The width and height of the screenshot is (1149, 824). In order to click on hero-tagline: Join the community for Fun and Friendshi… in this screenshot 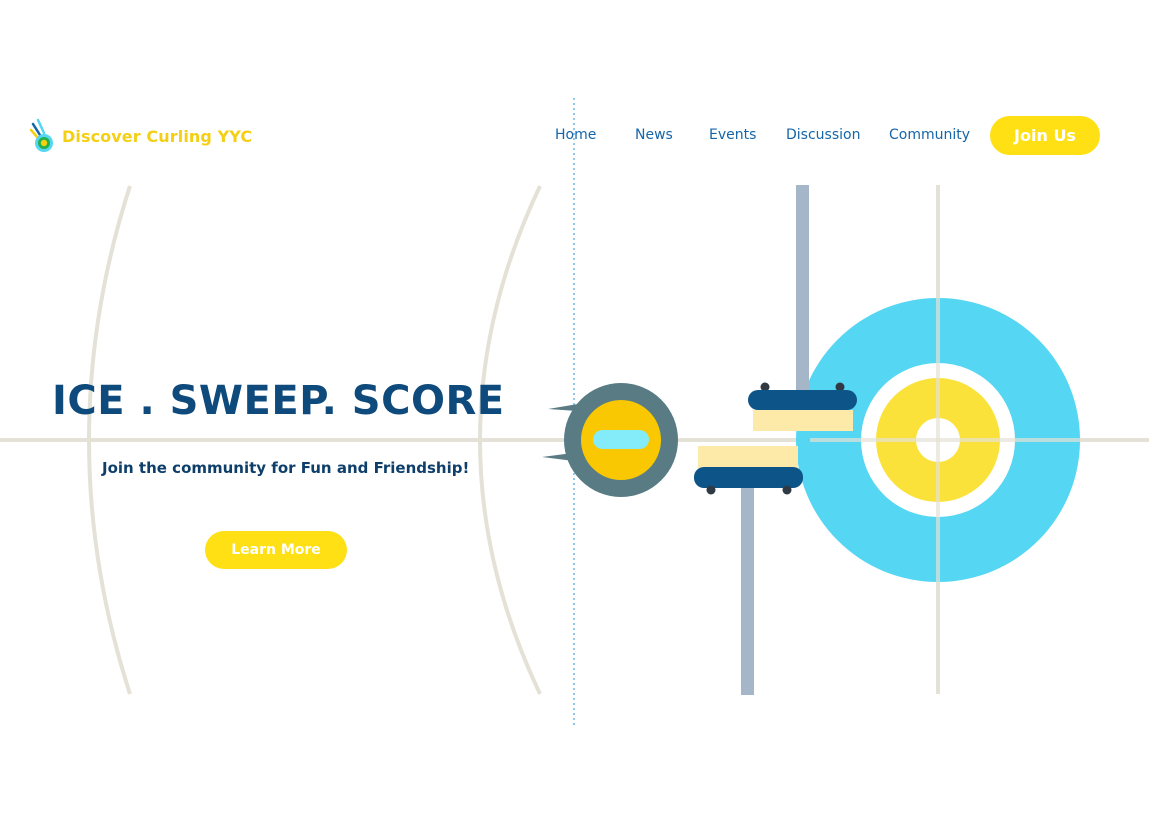, I will do `click(286, 468)`.